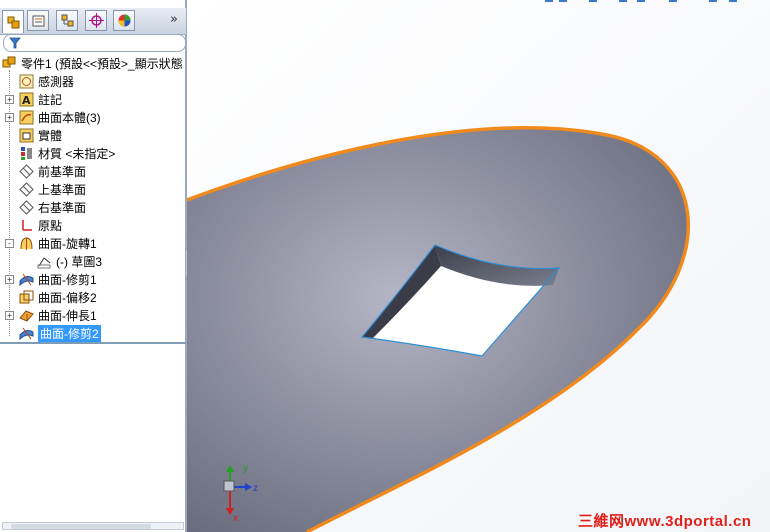  What do you see at coordinates (93, 343) in the screenshot?
I see `tree-rollback-divider` at bounding box center [93, 343].